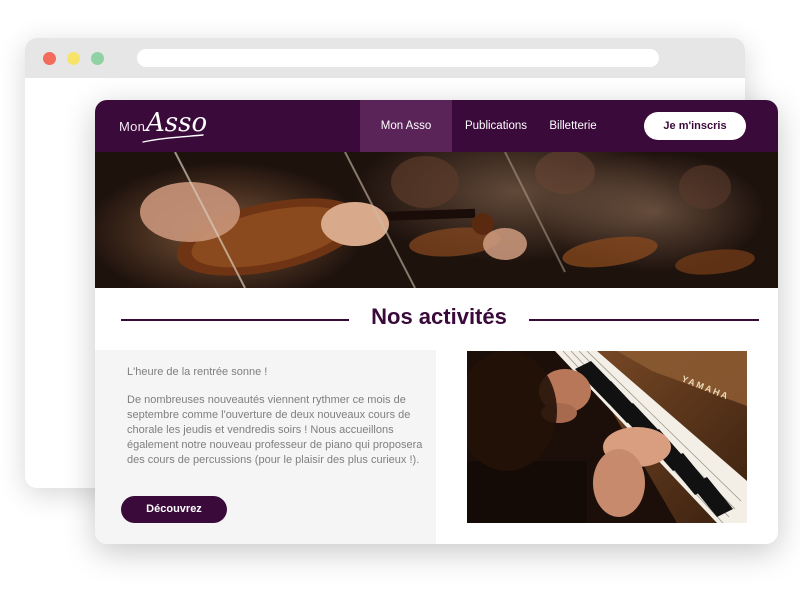 The width and height of the screenshot is (800, 598). Describe the element at coordinates (695, 126) in the screenshot. I see `signup-button: Je m'inscris` at that location.